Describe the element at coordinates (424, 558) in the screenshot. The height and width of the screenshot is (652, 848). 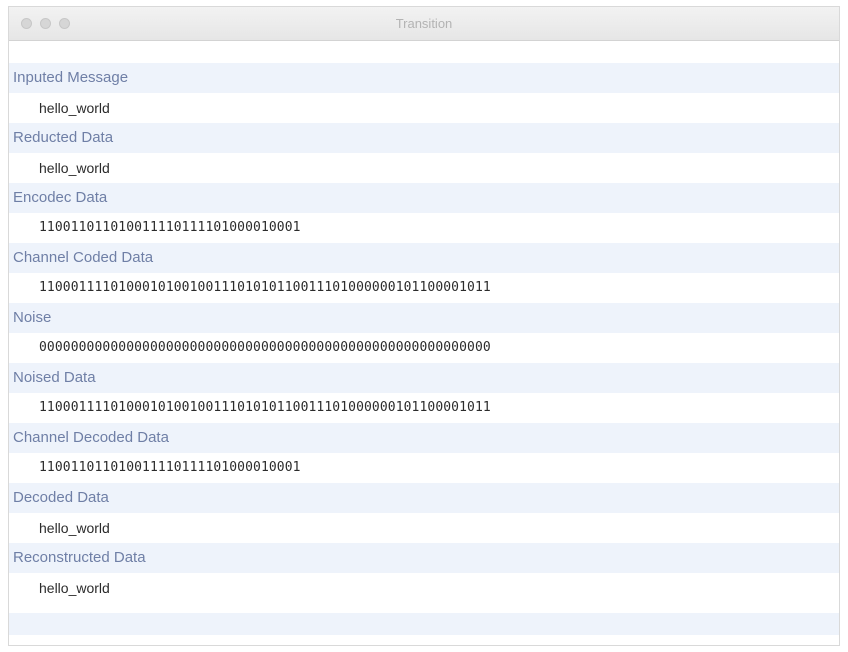
I see `label-reconstructed-data: Reconstructed Data` at that location.